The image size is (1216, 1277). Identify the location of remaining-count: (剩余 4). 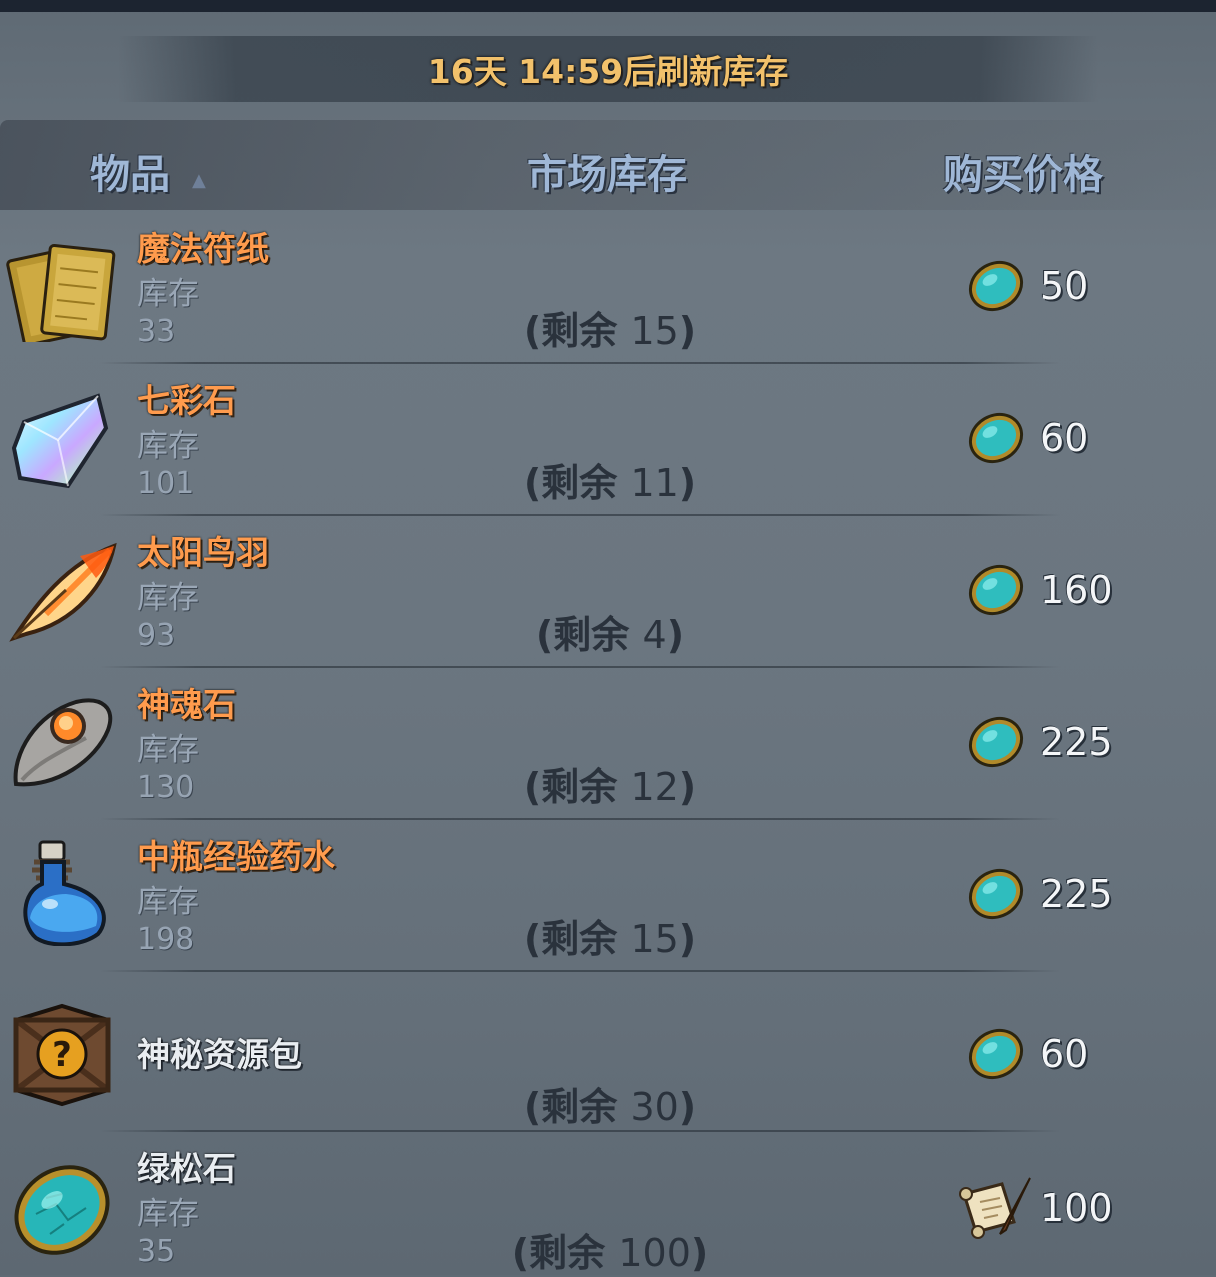
(610, 635).